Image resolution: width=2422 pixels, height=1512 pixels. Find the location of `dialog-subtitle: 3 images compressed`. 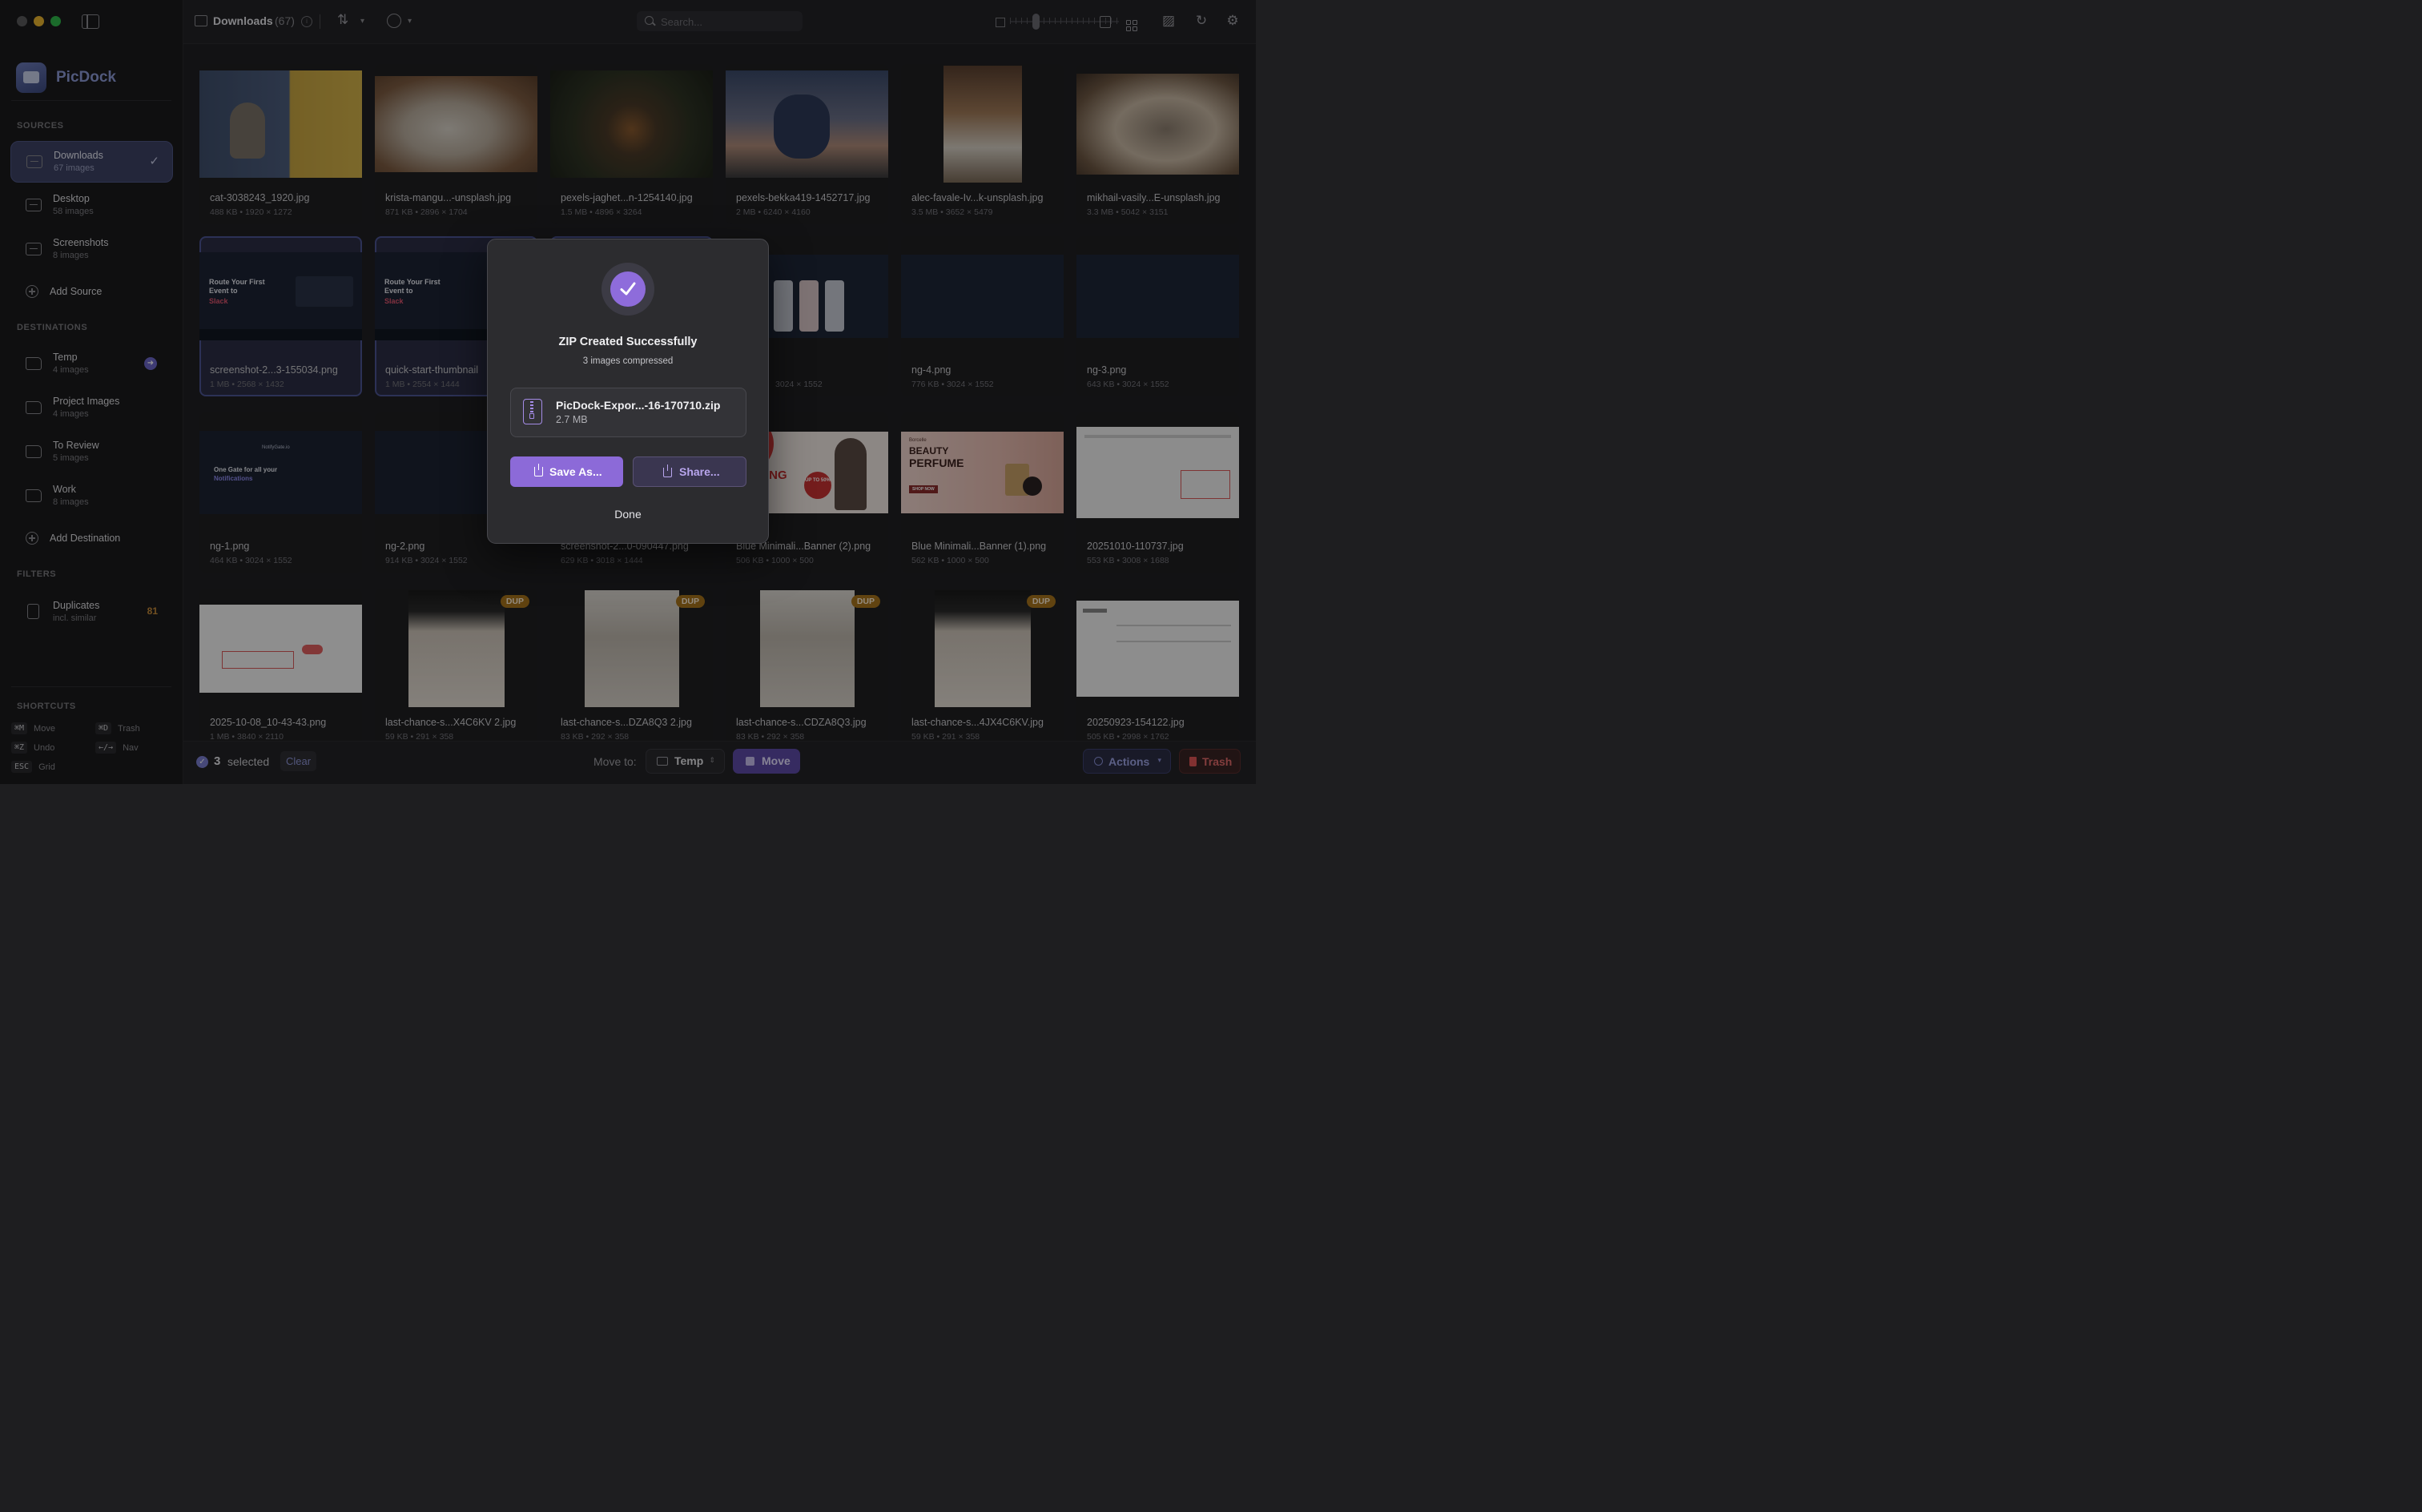

dialog-subtitle: 3 images compressed is located at coordinates (628, 361).